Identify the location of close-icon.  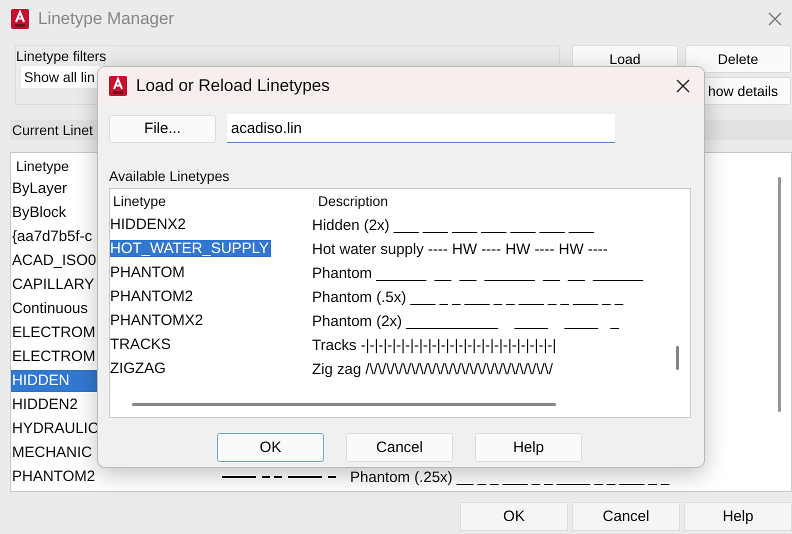
(683, 85).